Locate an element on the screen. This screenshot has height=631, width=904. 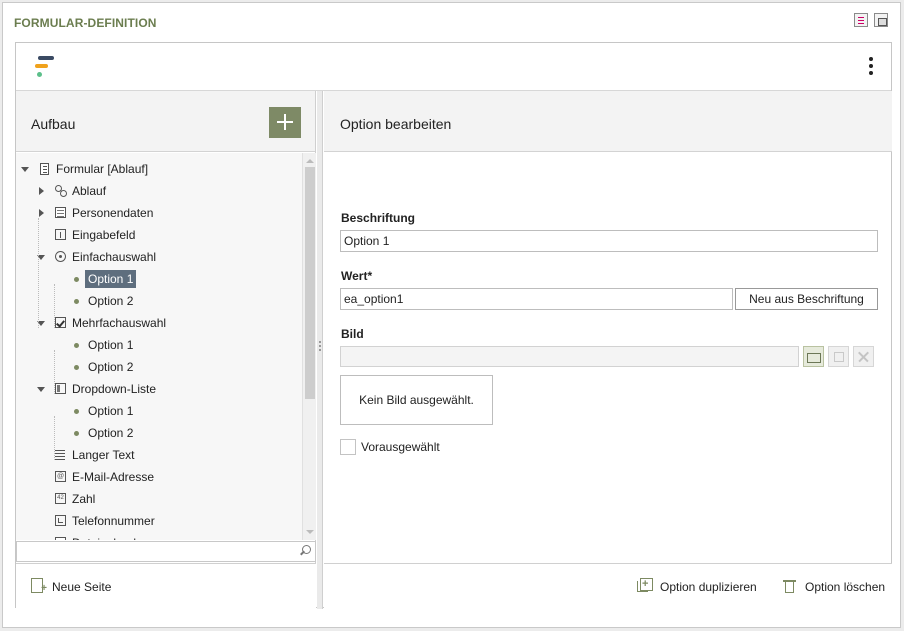
tree-node-label: Zahl is located at coordinates (84, 499).